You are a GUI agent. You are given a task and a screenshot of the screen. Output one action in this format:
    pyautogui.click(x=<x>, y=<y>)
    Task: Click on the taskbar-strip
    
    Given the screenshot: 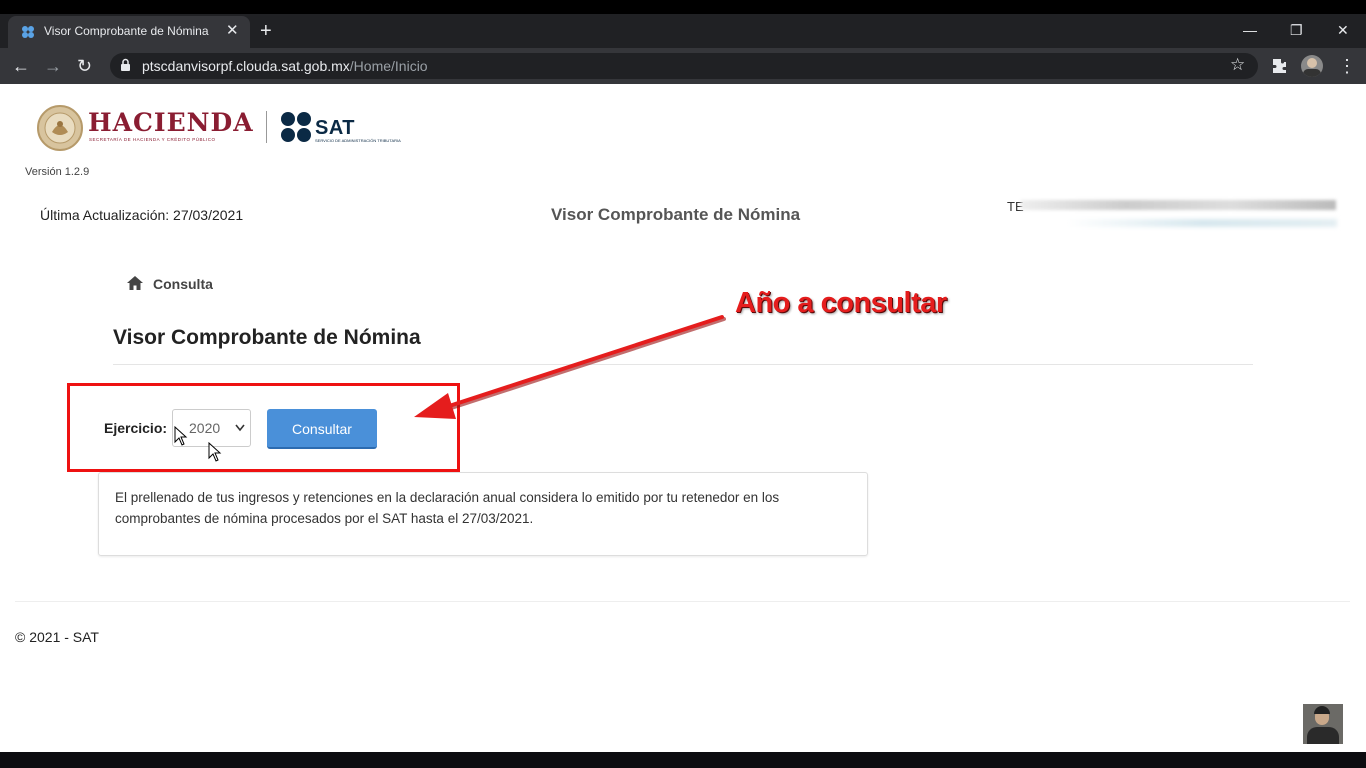 What is the action you would take?
    pyautogui.click(x=683, y=760)
    